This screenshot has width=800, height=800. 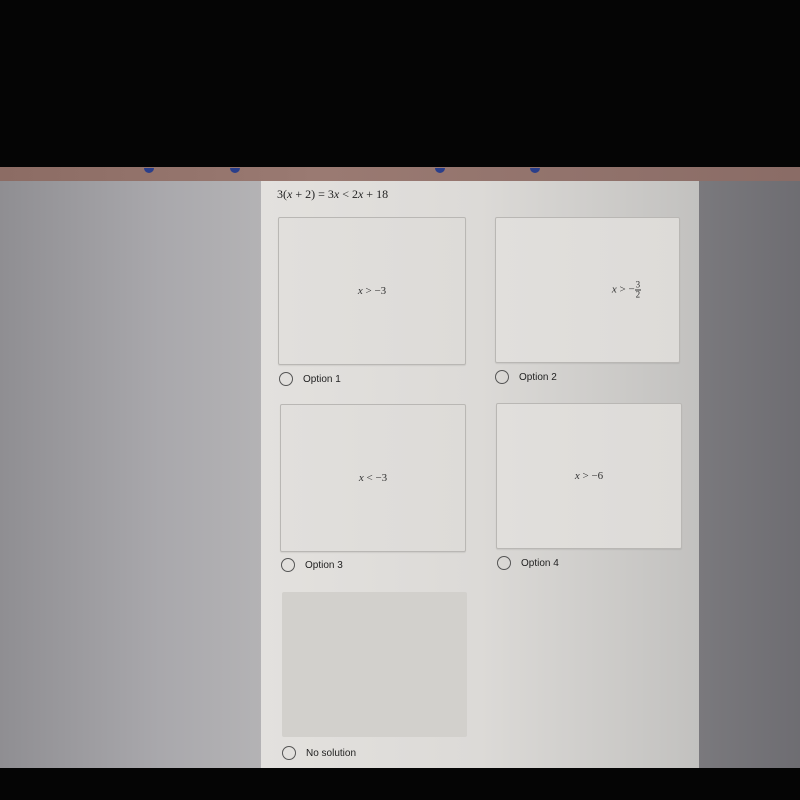 I want to click on option-4-radio-row: Option 4, so click(x=528, y=563).